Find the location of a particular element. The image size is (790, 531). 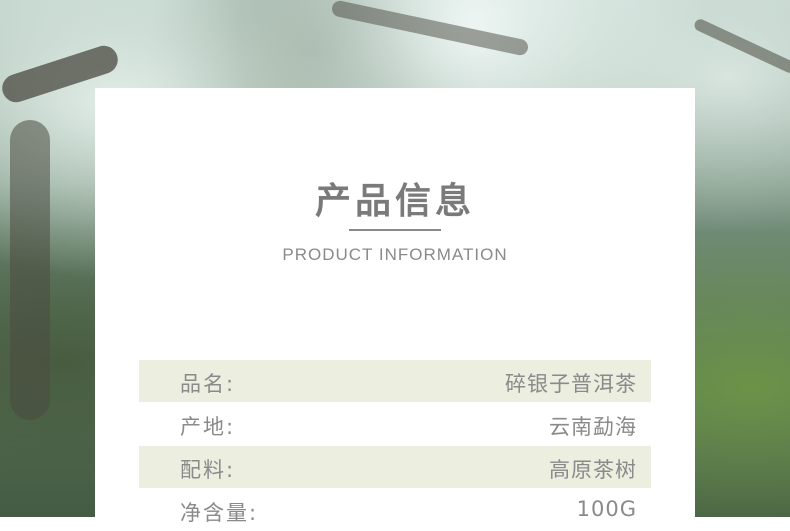

row-value: 100G is located at coordinates (606, 509).